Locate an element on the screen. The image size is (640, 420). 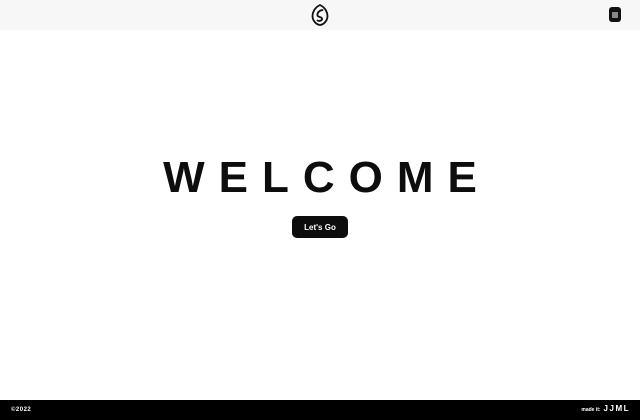
made-by-label: made it: is located at coordinates (591, 410).